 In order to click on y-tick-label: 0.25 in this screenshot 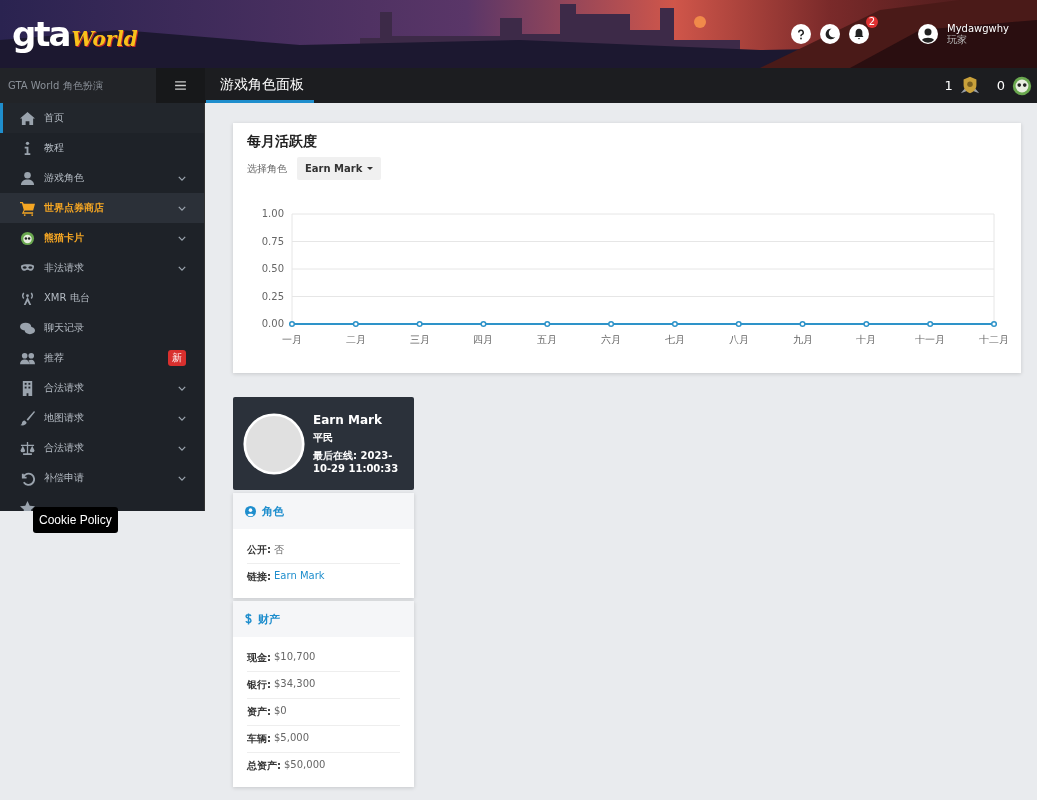, I will do `click(272, 296)`.